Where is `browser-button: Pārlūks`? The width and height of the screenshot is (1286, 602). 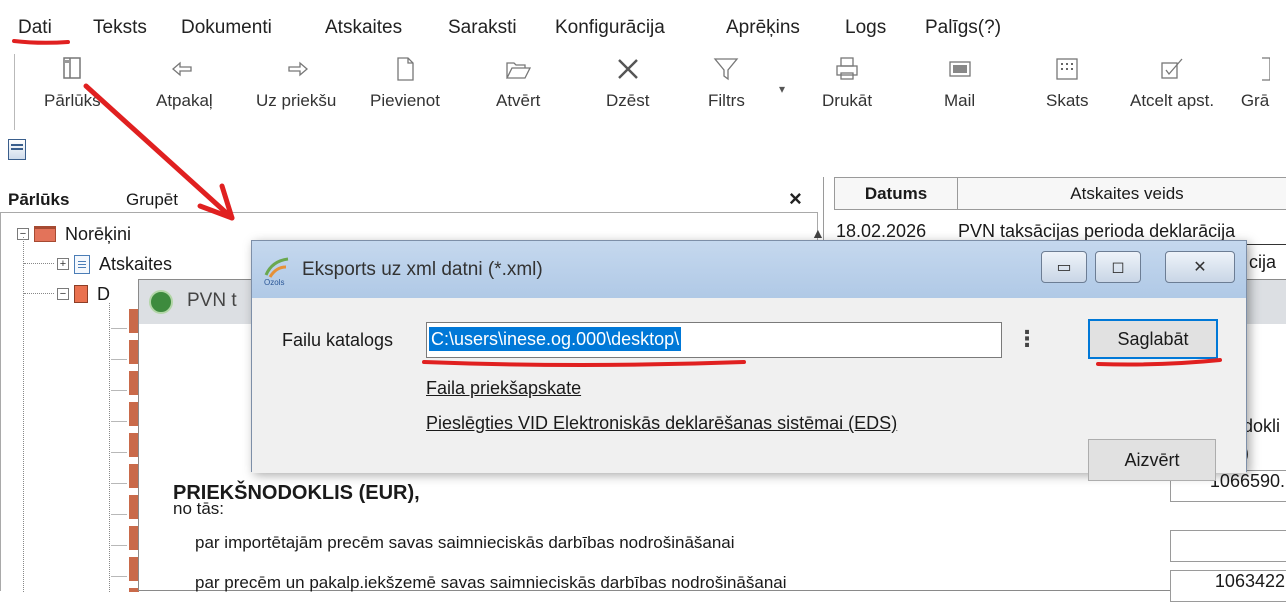 browser-button: Pārlūks is located at coordinates (72, 86).